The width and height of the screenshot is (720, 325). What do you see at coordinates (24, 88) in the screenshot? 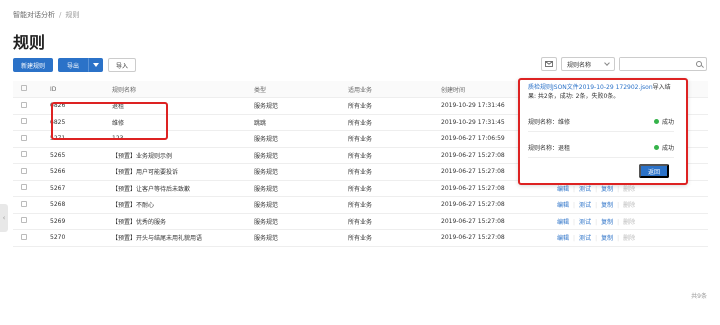
I see `select-all-checkbox` at bounding box center [24, 88].